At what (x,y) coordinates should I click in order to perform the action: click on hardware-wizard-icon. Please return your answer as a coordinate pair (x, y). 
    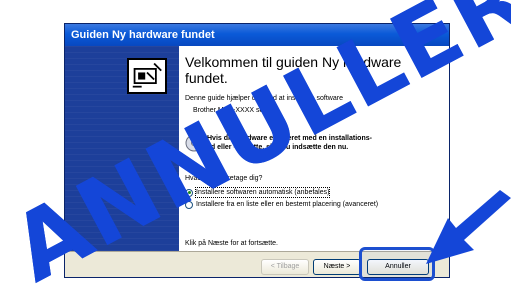
    Looking at the image, I should click on (147, 76).